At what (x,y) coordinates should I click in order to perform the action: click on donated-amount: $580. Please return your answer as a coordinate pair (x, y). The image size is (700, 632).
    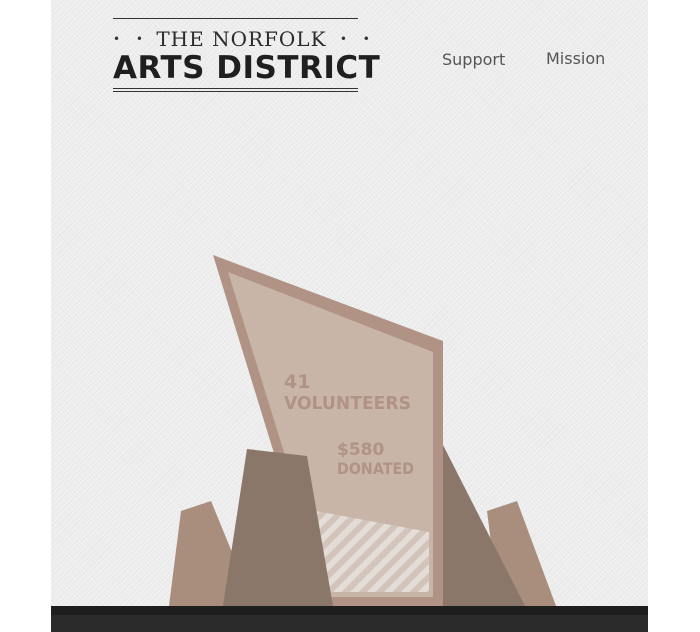
    Looking at the image, I should click on (360, 450).